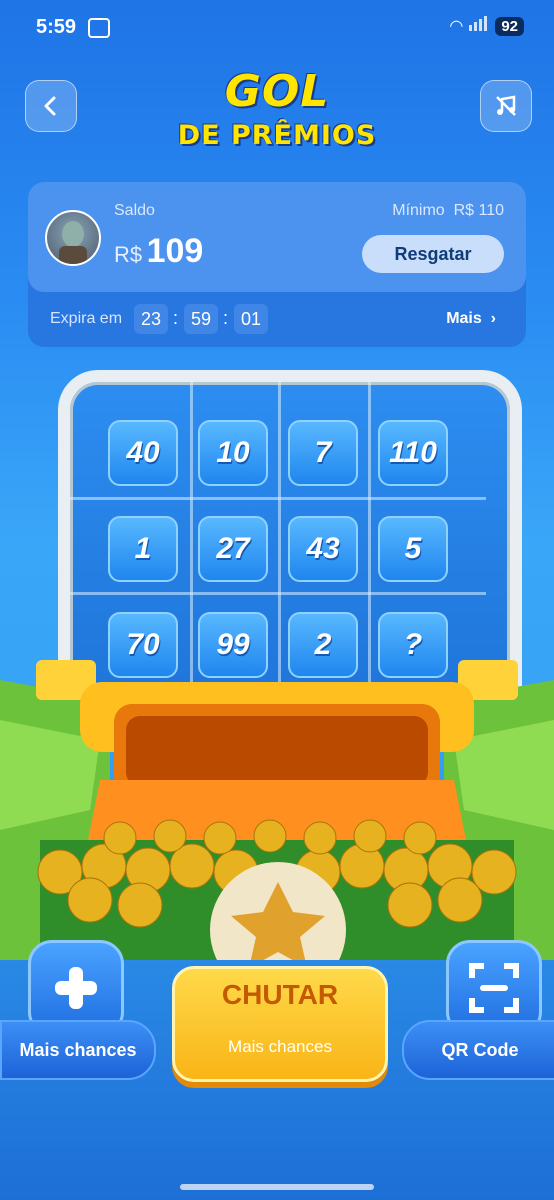  Describe the element at coordinates (280, 994) in the screenshot. I see `kick-label: CHUTAR` at that location.